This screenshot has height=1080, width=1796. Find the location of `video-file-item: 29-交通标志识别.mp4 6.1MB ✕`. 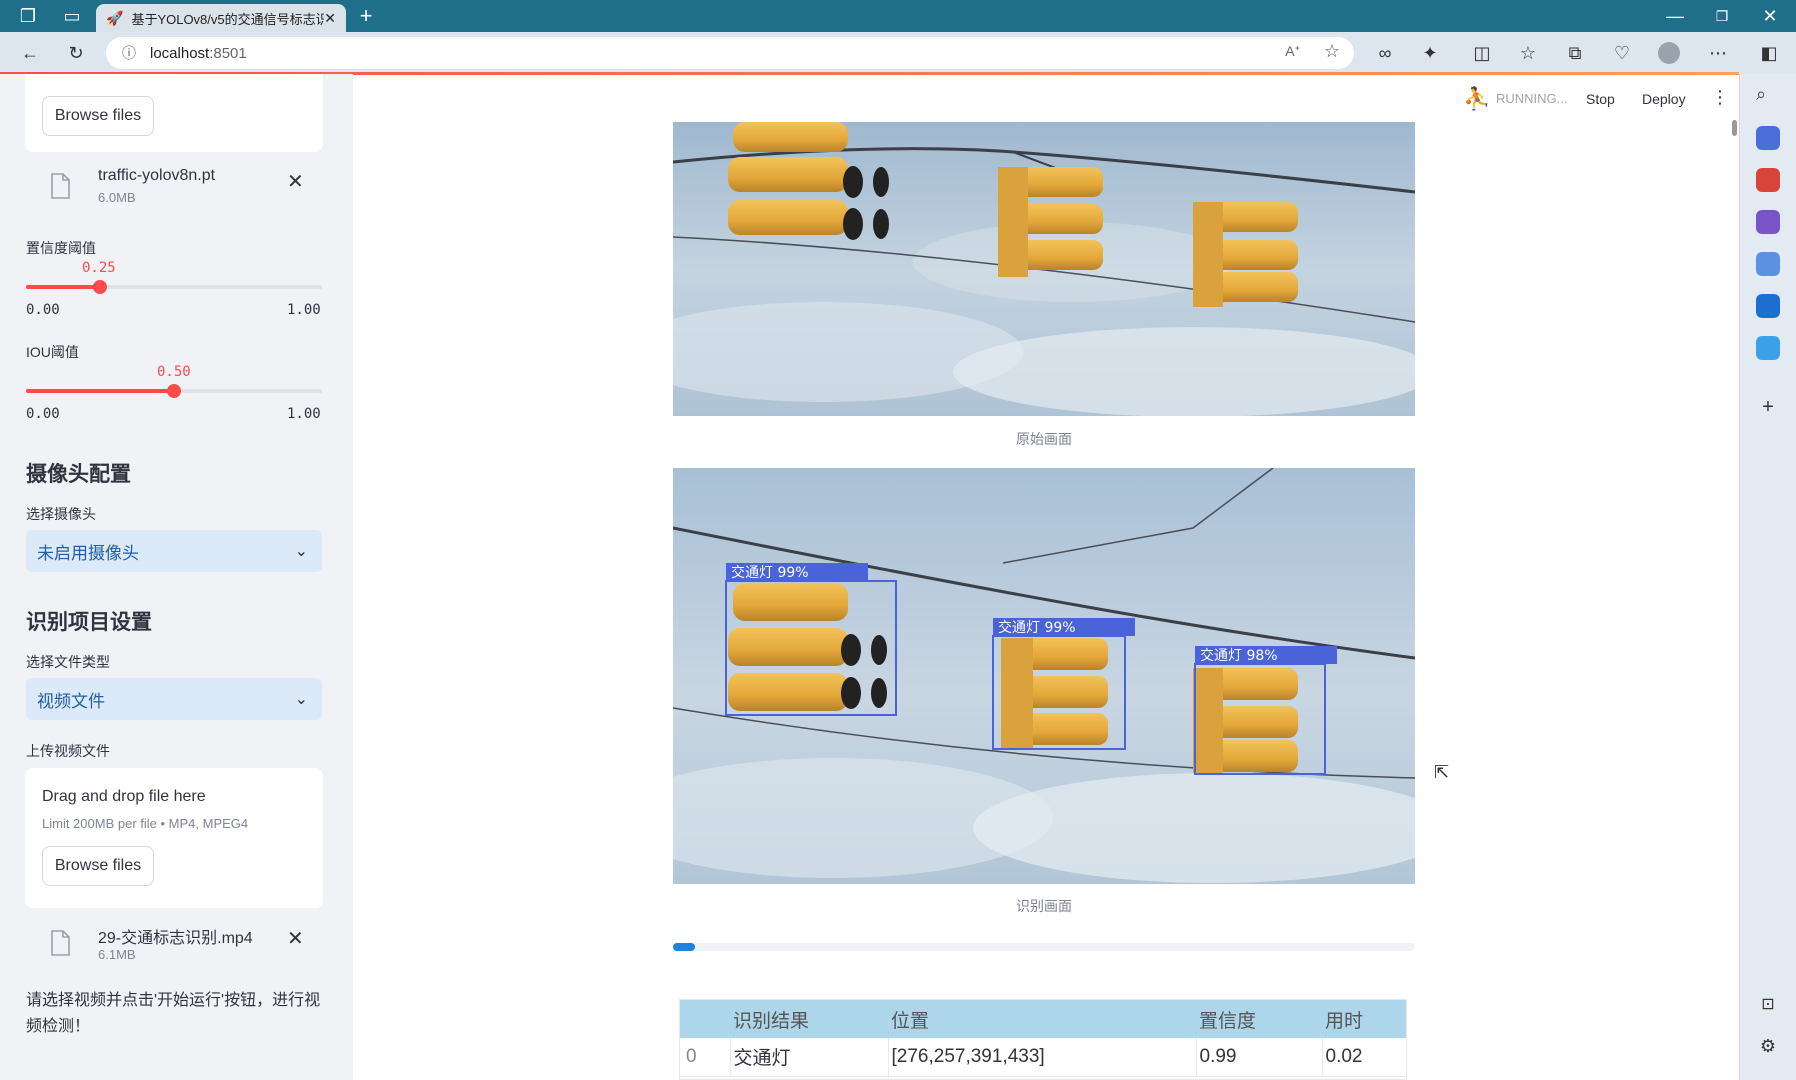

video-file-item: 29-交通标志识别.mp4 6.1MB ✕ is located at coordinates (180, 944).